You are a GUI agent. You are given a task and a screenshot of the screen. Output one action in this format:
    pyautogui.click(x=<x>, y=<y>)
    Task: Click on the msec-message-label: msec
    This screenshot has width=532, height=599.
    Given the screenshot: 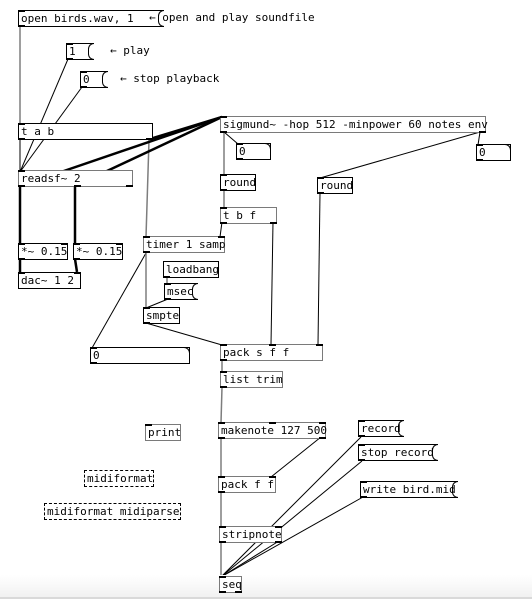 What is the action you would take?
    pyautogui.click(x=180, y=291)
    